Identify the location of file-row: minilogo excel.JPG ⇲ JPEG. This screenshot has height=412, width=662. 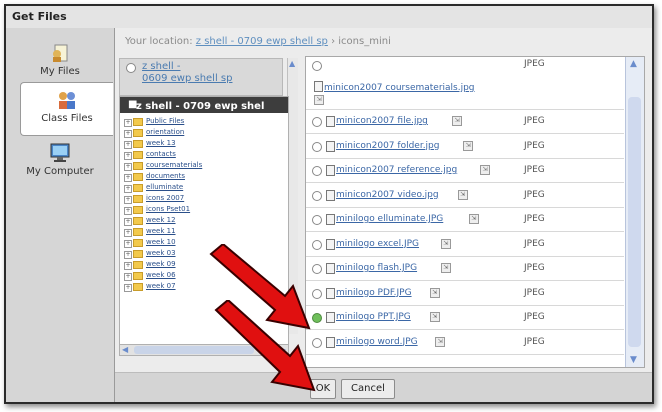
(465, 244).